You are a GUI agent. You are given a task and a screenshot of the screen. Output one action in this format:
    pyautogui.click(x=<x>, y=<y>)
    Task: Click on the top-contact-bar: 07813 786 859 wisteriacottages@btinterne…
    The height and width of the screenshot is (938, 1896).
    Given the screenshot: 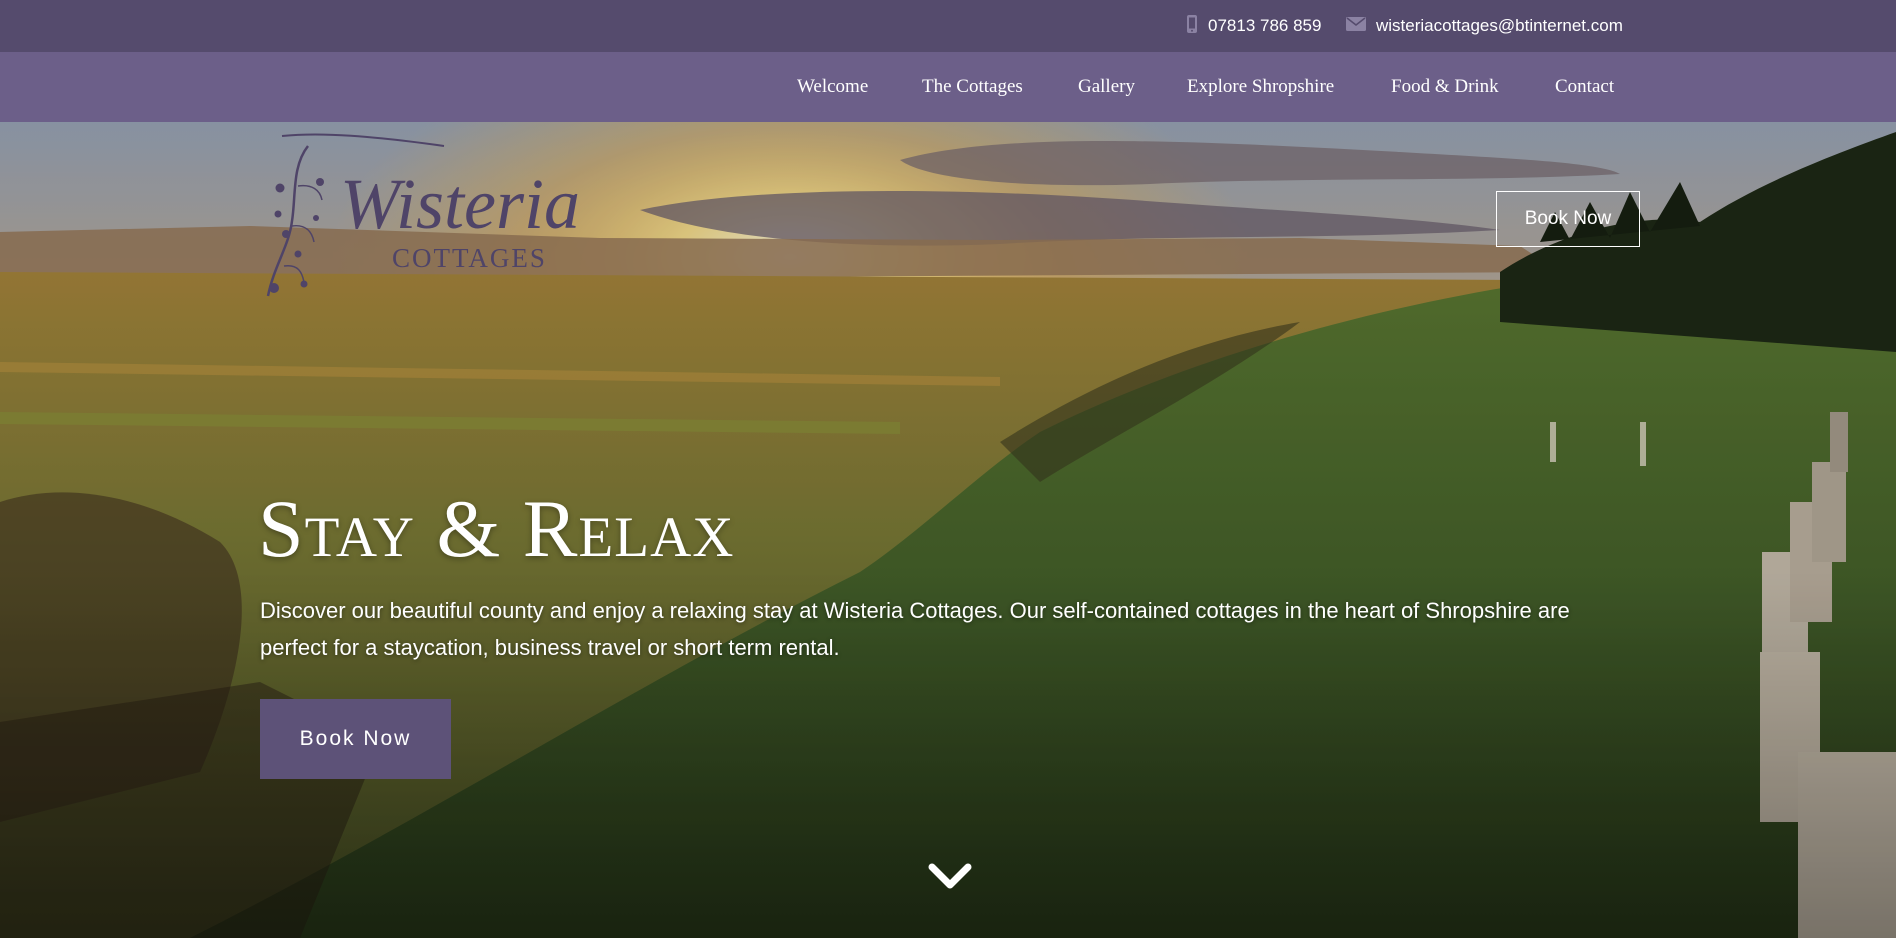 What is the action you would take?
    pyautogui.click(x=948, y=26)
    